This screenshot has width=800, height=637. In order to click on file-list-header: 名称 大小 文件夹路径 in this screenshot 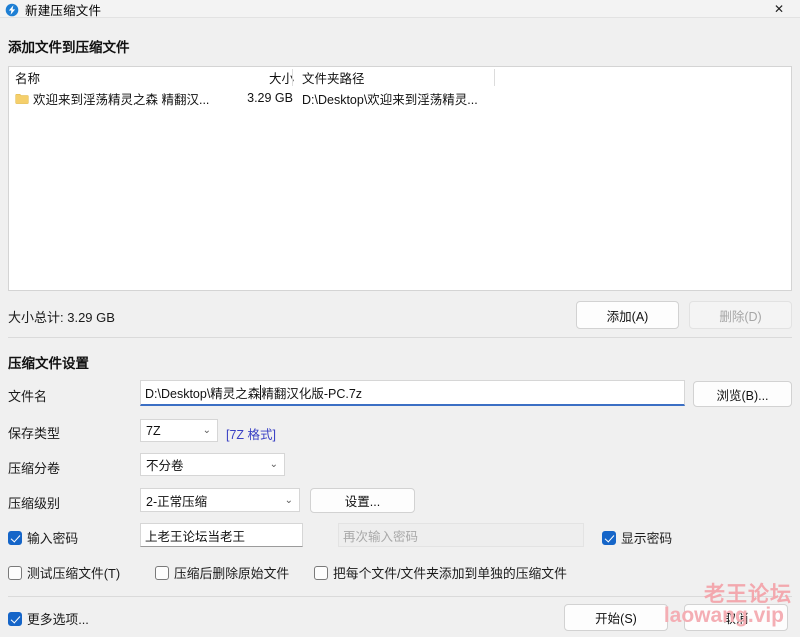, I will do `click(400, 77)`.